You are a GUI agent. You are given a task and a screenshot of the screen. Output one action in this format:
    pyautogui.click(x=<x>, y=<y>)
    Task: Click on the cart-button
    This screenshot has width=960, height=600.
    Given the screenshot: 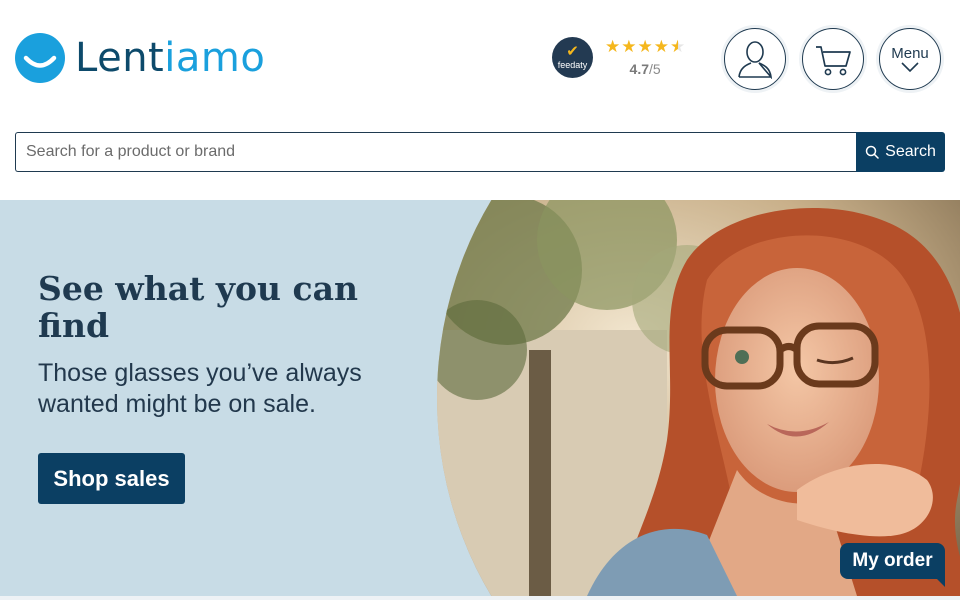 What is the action you would take?
    pyautogui.click(x=833, y=59)
    